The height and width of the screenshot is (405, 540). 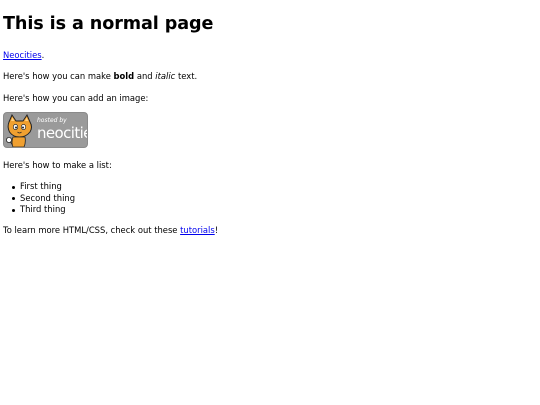 I want to click on badge-hosted-by-text: hosted by, so click(x=52, y=120).